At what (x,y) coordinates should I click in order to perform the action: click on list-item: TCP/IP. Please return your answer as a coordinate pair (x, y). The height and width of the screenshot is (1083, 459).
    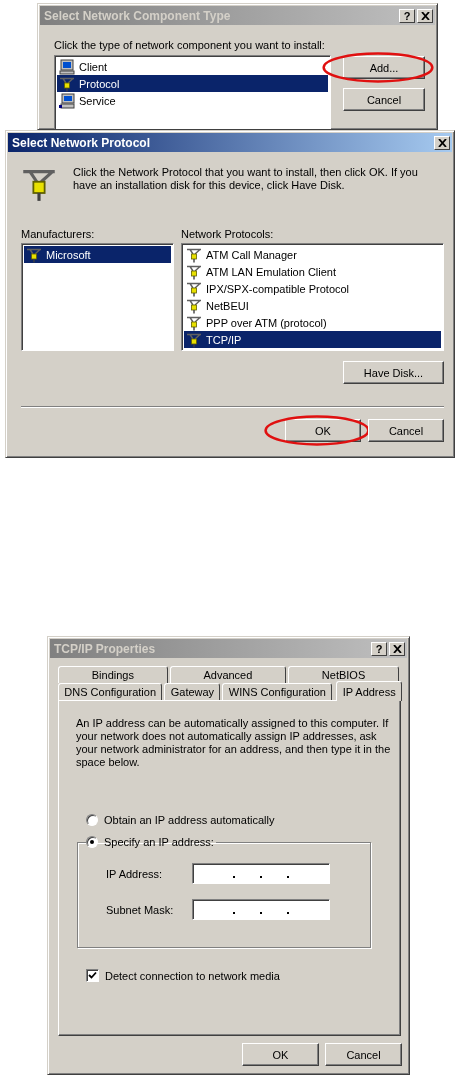
    Looking at the image, I should click on (312, 339).